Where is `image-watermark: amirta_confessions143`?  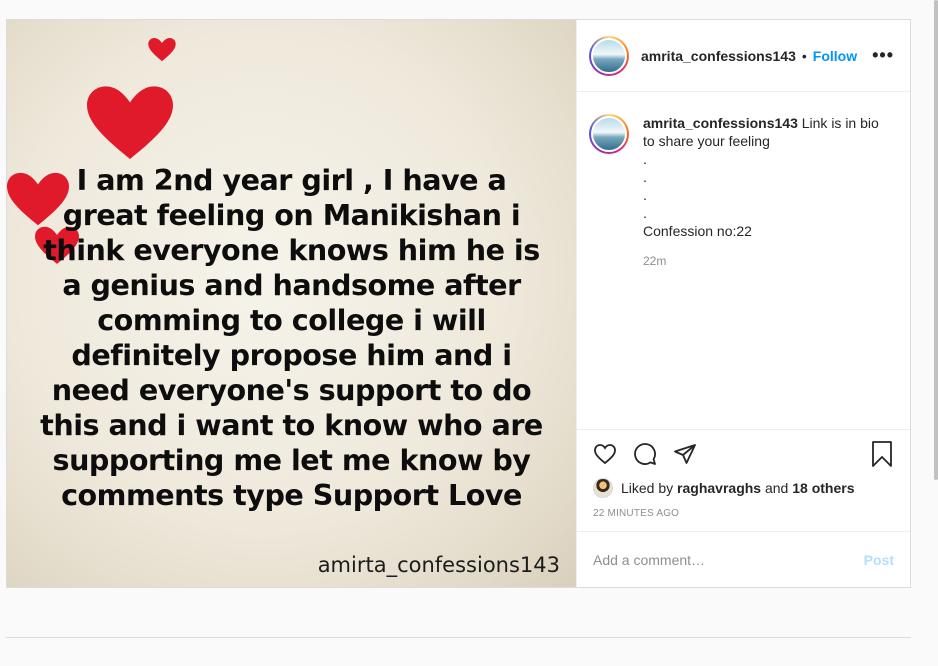 image-watermark: amirta_confessions143 is located at coordinates (438, 565).